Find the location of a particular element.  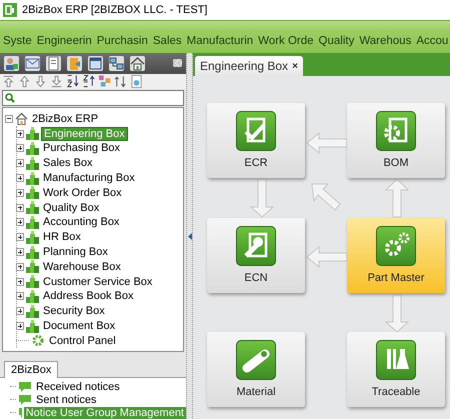

sort-icon is located at coordinates (121, 81).